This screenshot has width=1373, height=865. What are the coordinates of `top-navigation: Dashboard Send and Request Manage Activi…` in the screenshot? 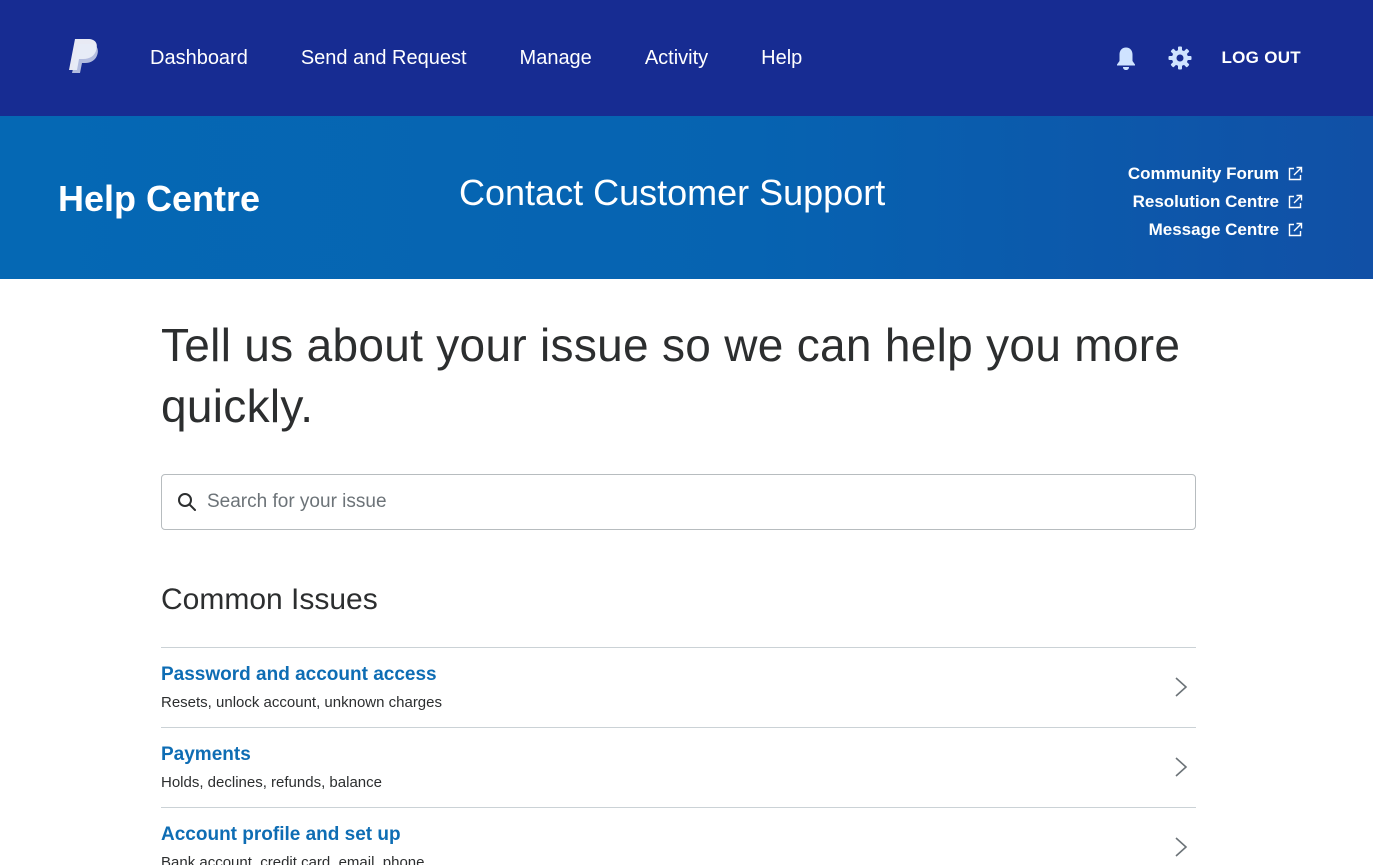 It's located at (686, 58).